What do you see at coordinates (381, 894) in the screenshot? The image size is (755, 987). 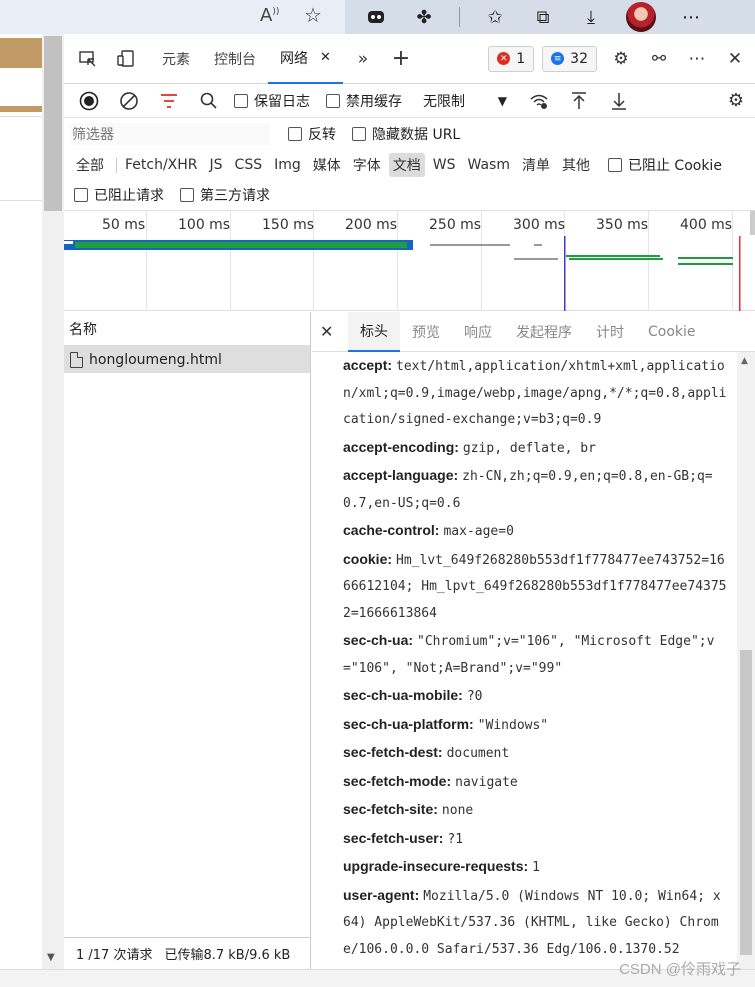 I see `header-key: user-agent:` at bounding box center [381, 894].